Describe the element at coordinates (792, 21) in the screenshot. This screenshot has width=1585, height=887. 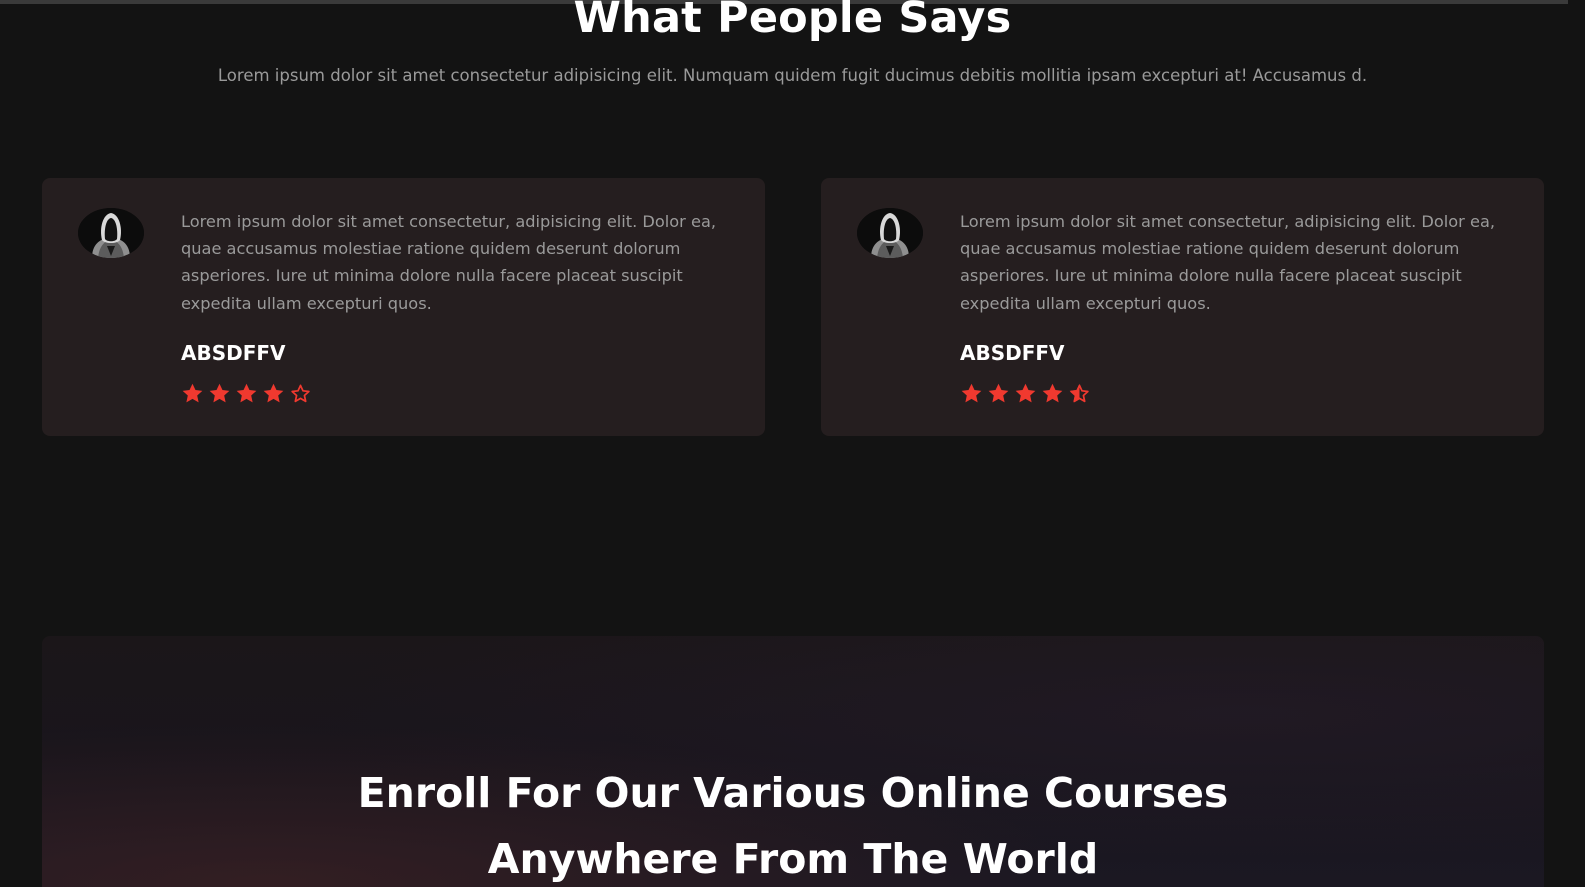
I see `testimonials-title: What People Says` at that location.